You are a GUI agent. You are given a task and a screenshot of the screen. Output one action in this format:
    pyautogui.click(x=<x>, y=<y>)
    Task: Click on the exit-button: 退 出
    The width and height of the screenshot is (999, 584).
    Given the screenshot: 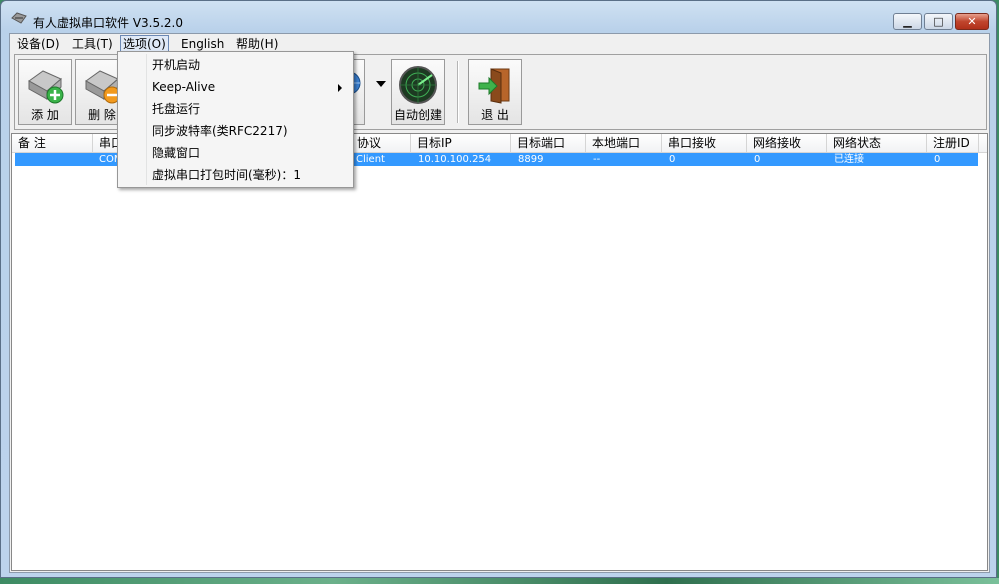 What is the action you would take?
    pyautogui.click(x=495, y=92)
    